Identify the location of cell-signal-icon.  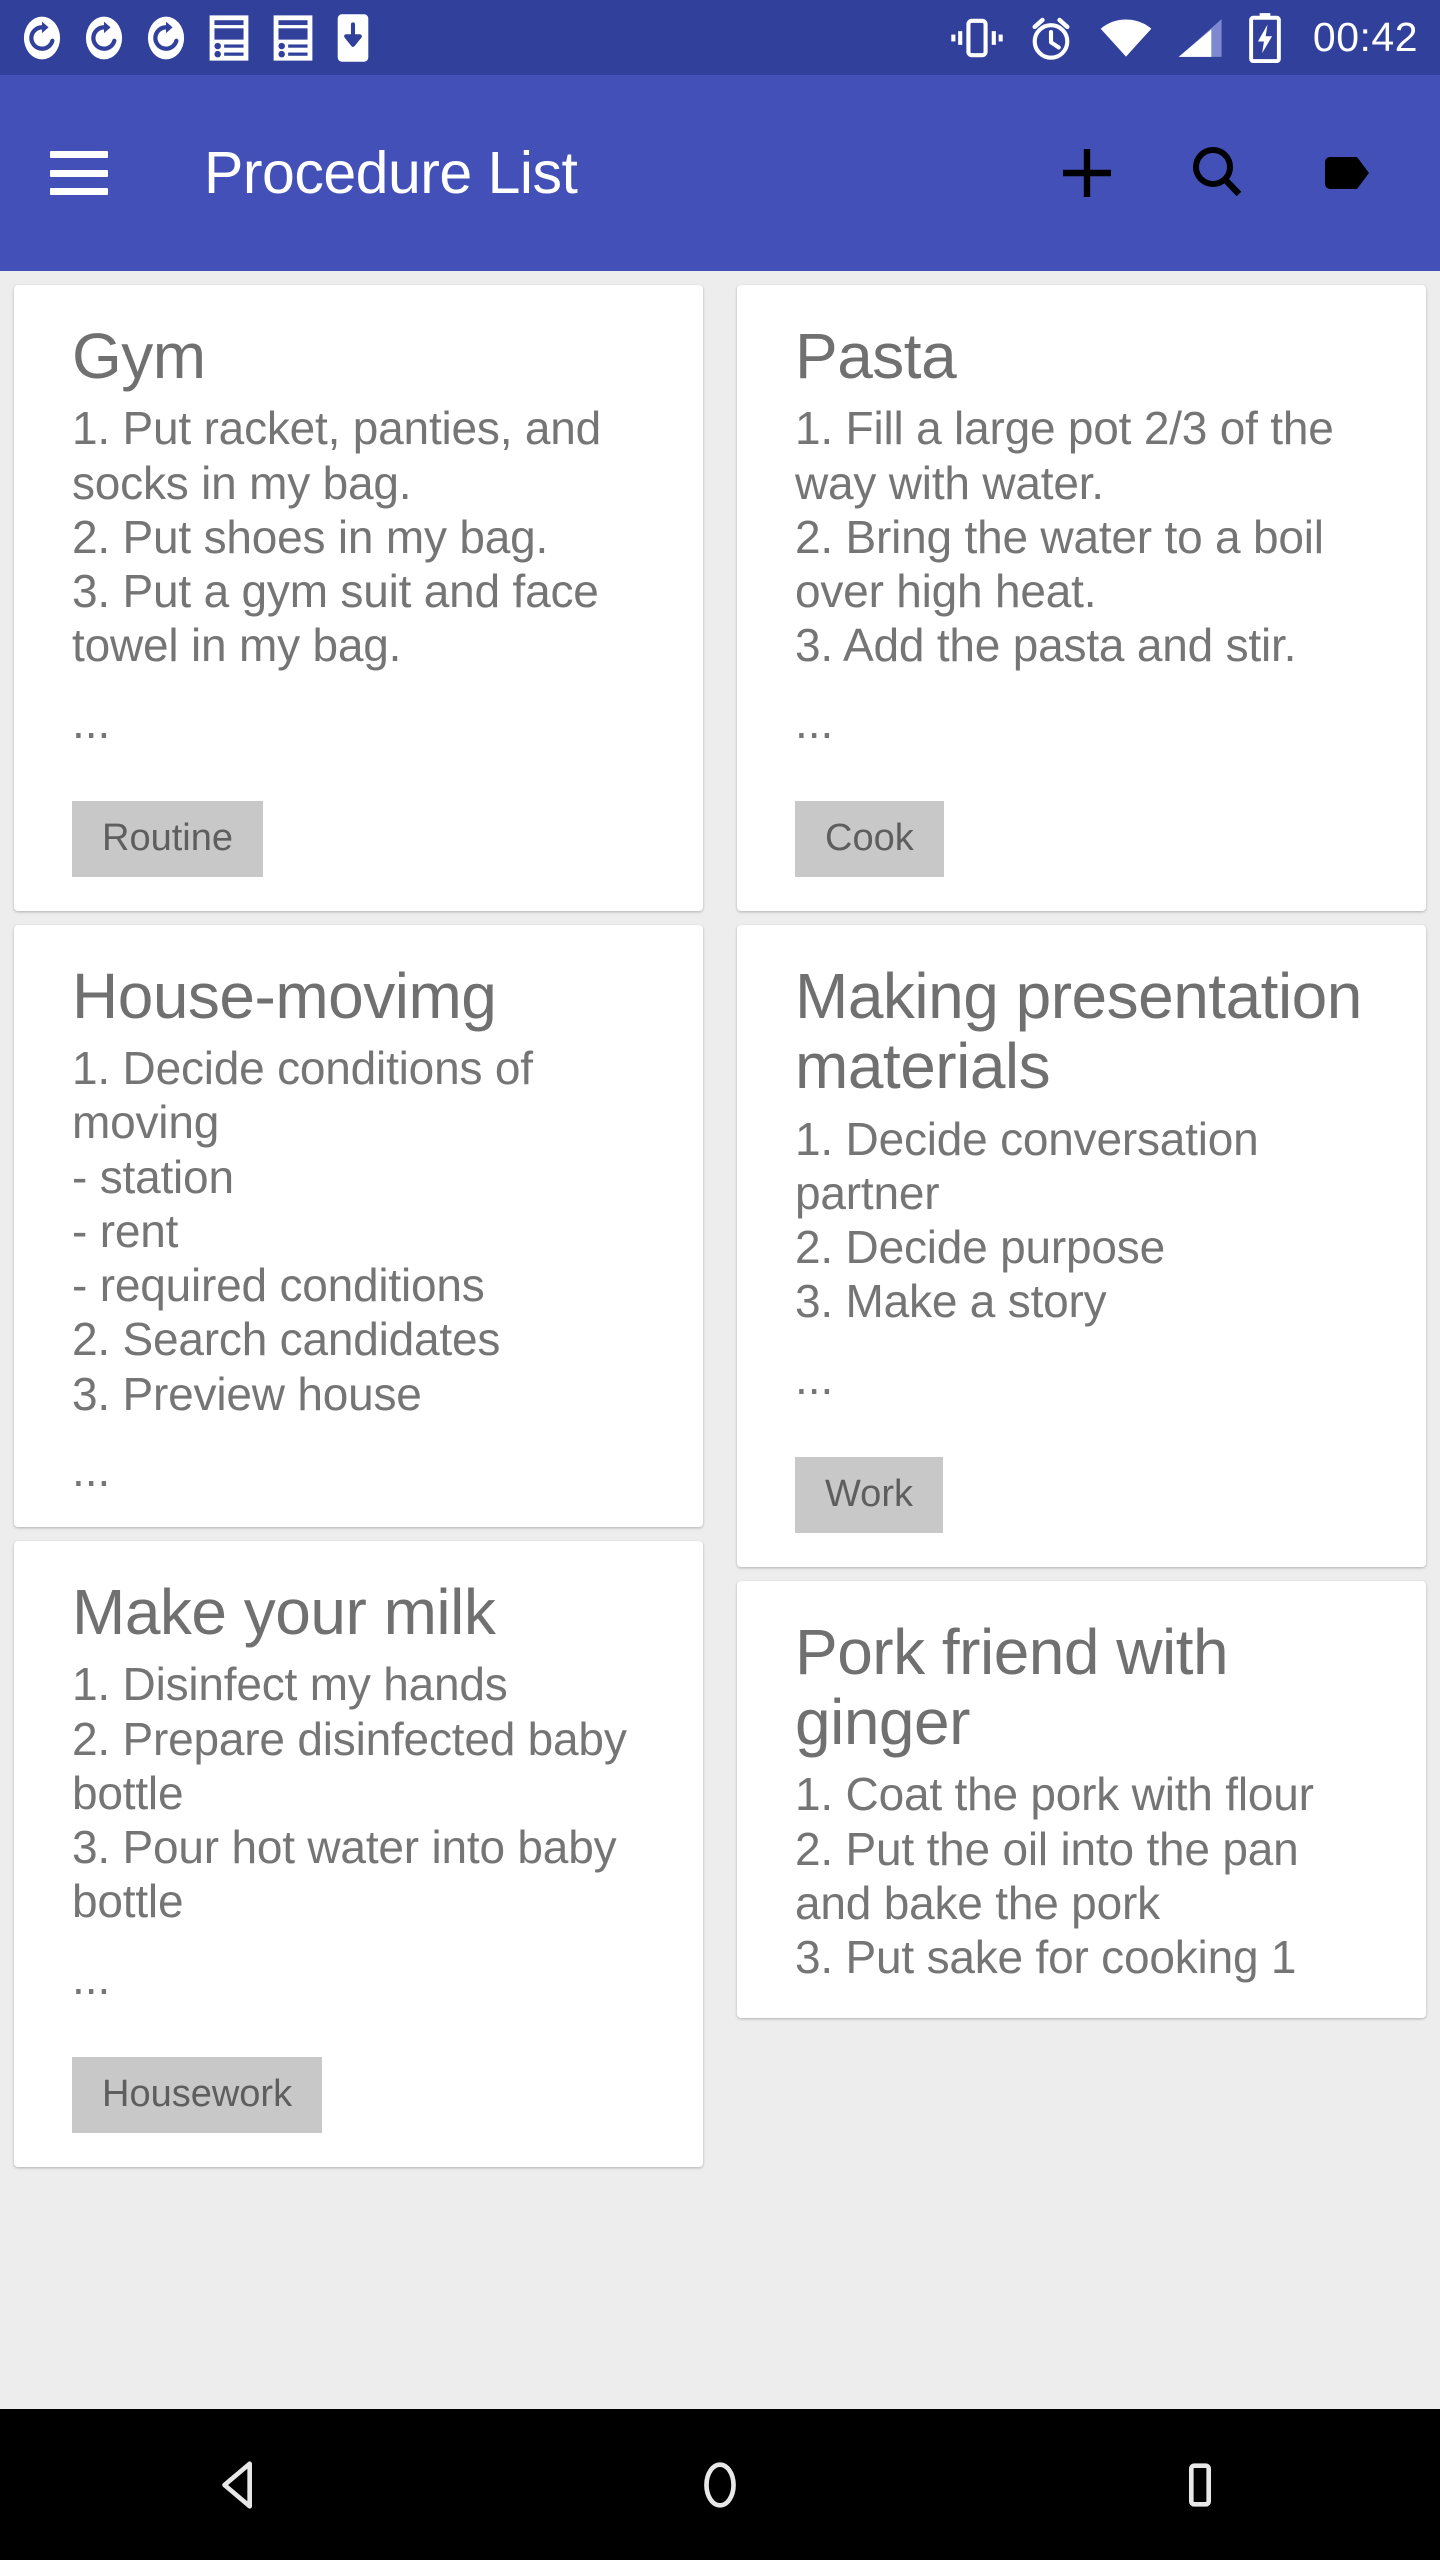
(1200, 37).